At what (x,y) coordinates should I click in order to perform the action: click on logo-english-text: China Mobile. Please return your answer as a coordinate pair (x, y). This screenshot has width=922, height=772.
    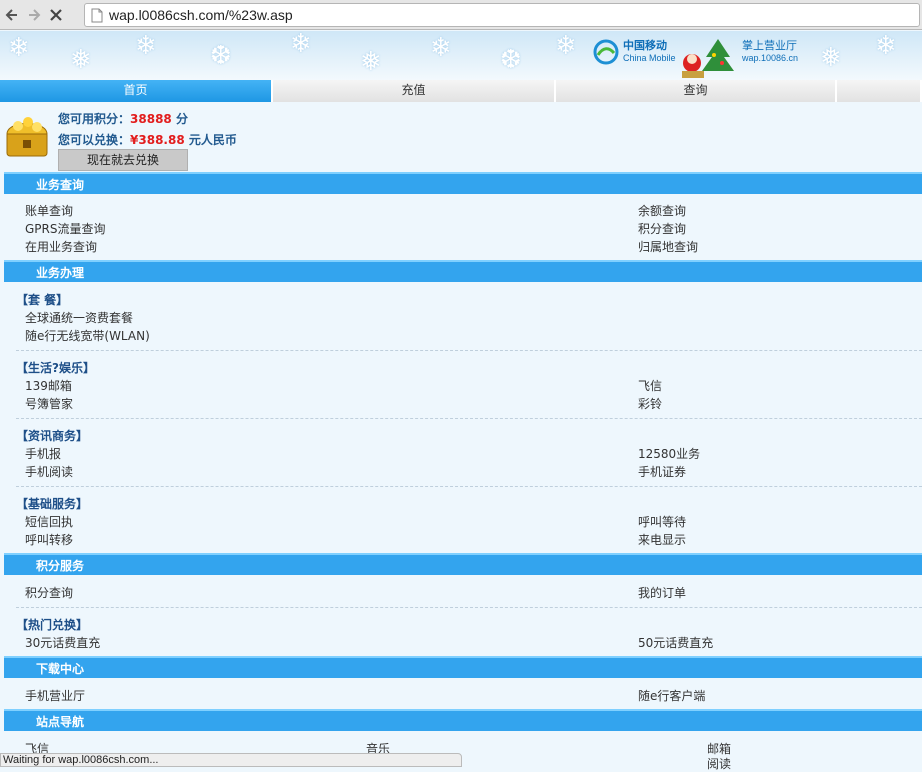
    Looking at the image, I should click on (649, 58).